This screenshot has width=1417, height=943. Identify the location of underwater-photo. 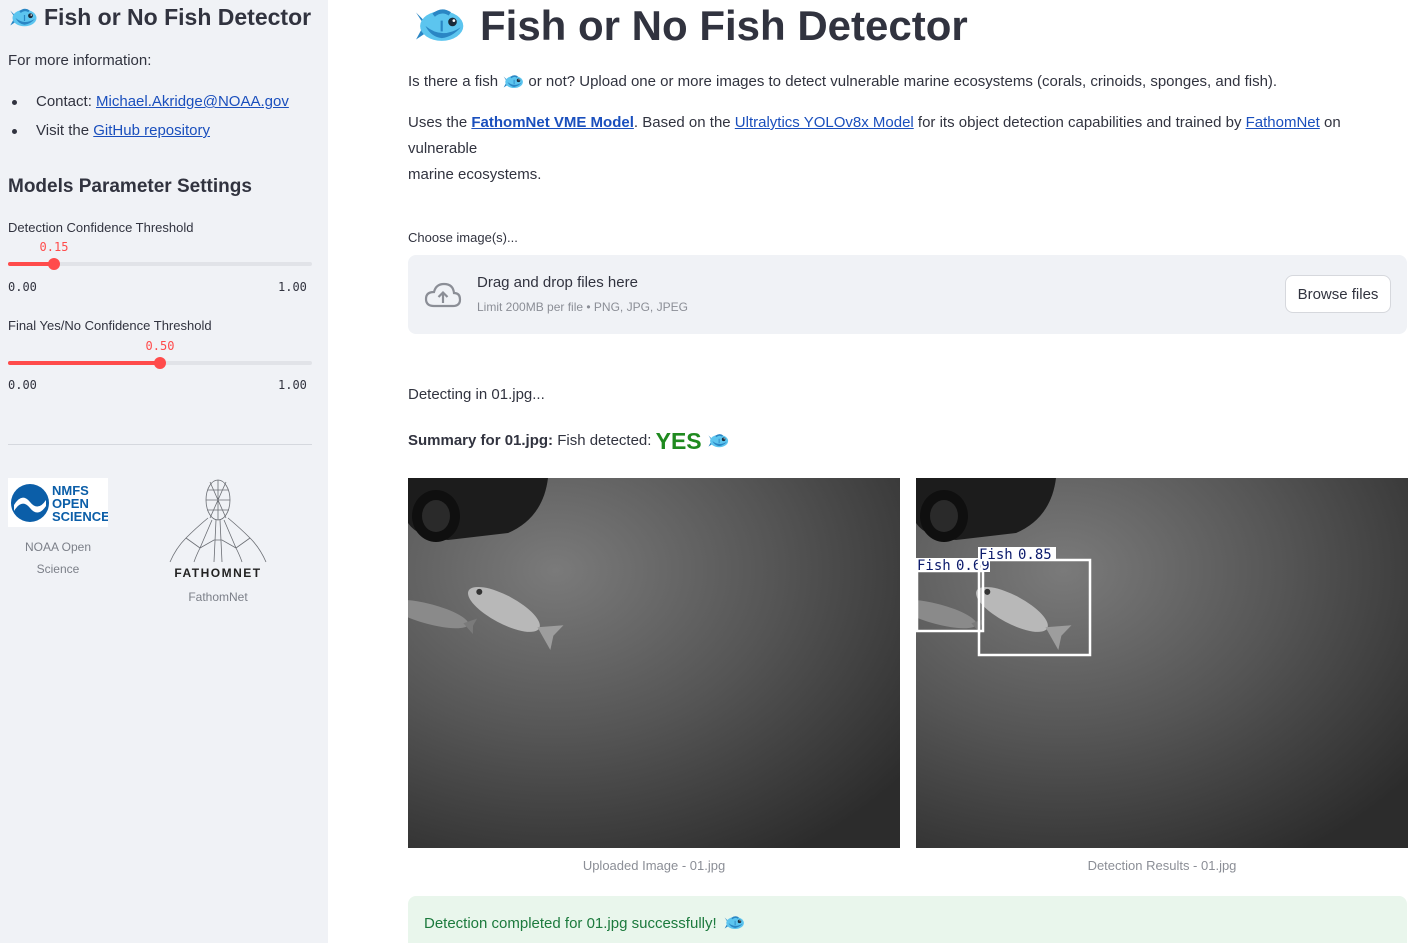
(654, 663).